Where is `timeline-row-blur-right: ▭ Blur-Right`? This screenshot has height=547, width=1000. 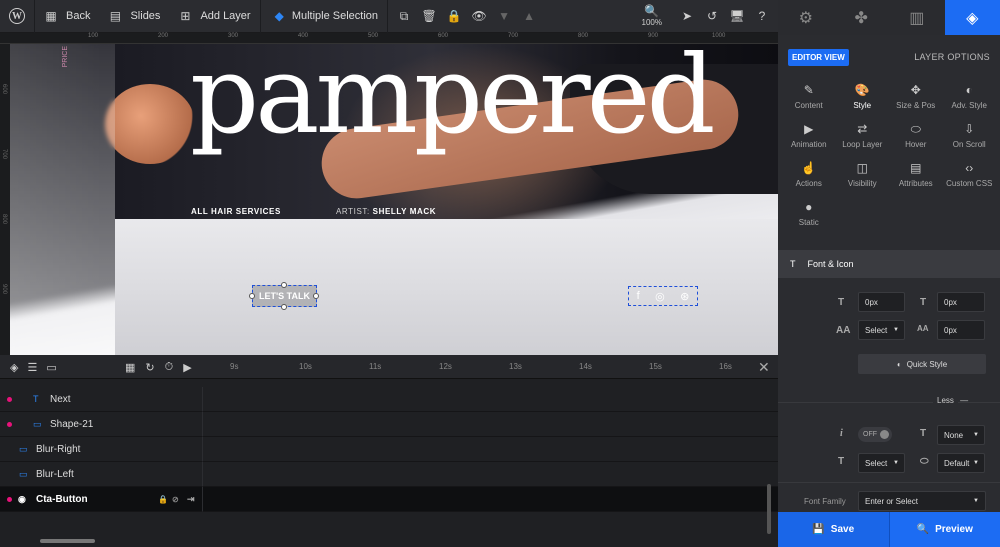
timeline-row-blur-right: ▭ Blur-Right is located at coordinates (101, 449).